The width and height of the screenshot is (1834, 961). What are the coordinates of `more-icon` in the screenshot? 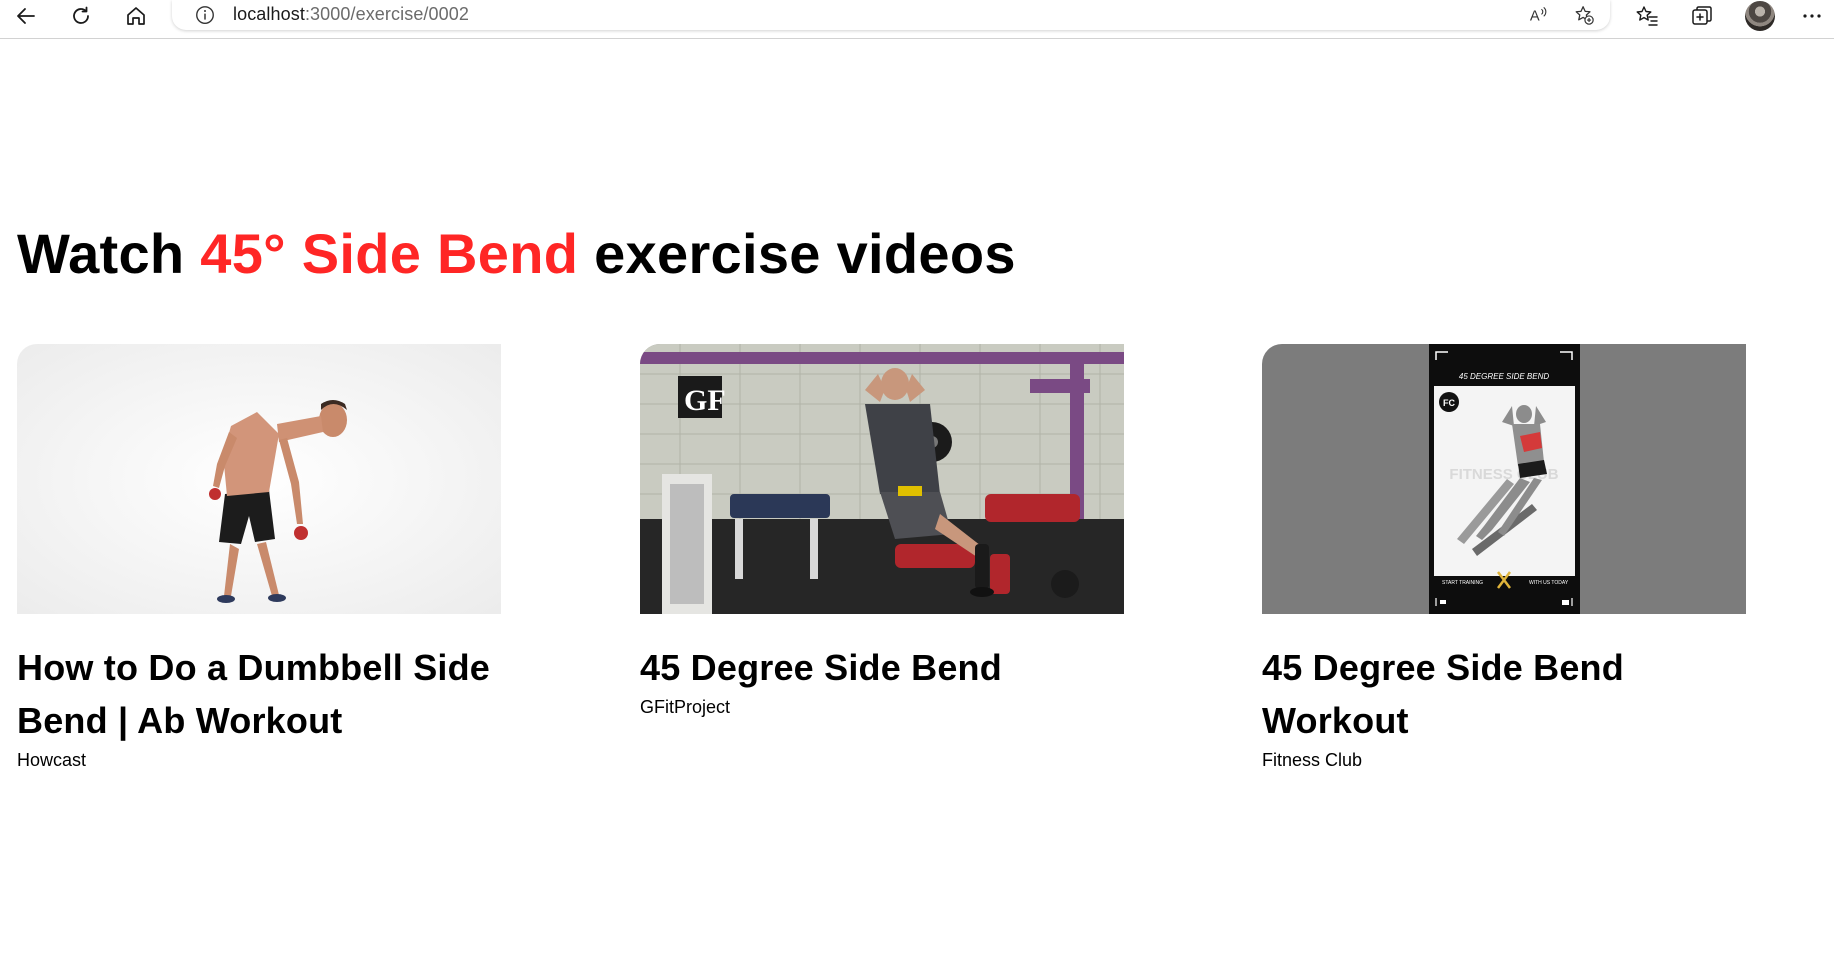 It's located at (1812, 16).